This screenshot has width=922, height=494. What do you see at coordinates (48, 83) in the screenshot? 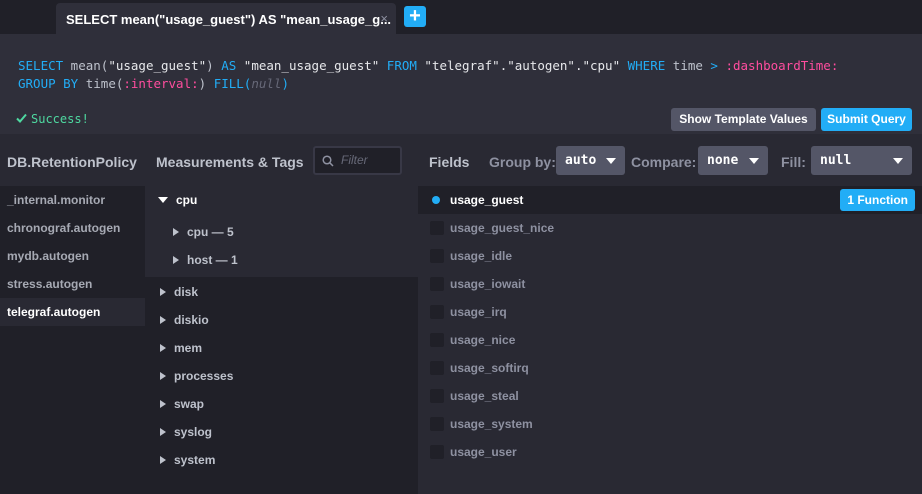
I see `kw-group-by: GROUP BY` at bounding box center [48, 83].